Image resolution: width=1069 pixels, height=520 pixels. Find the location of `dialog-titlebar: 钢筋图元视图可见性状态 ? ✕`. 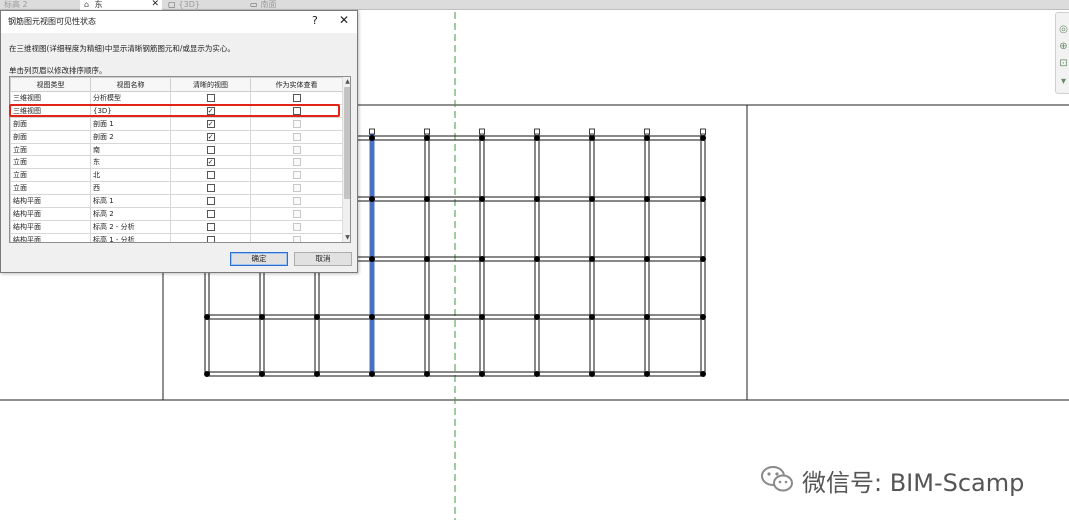

dialog-titlebar: 钢筋图元视图可见性状态 ? ✕ is located at coordinates (179, 22).